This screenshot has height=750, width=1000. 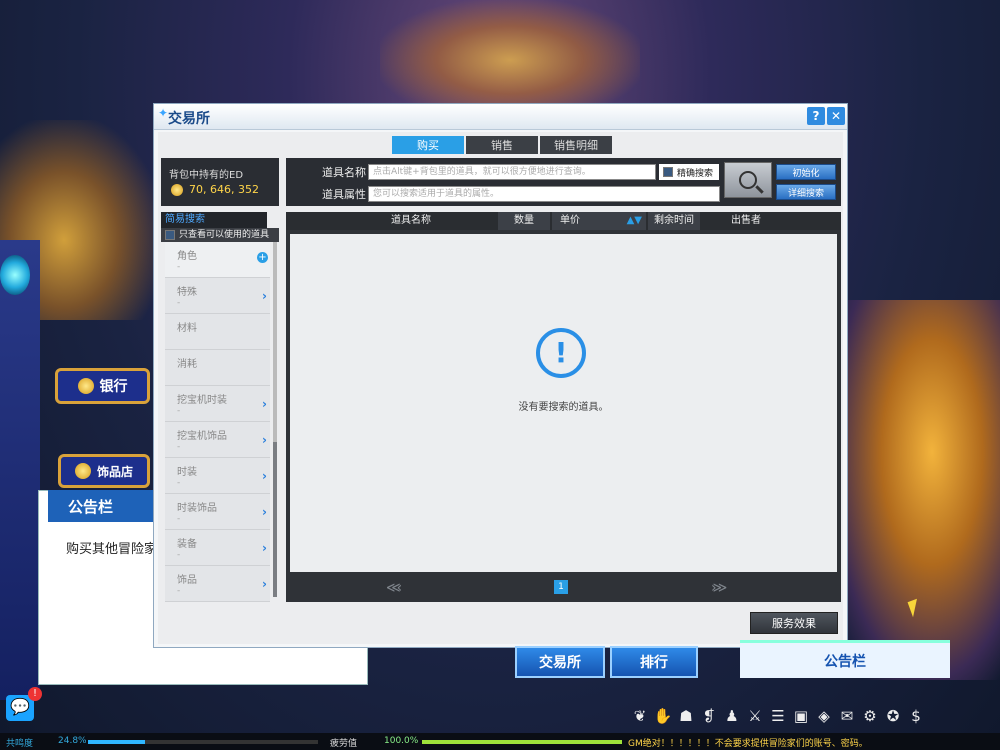 I want to click on category-item: 挖宝机饰品 - ›, so click(x=217, y=440).